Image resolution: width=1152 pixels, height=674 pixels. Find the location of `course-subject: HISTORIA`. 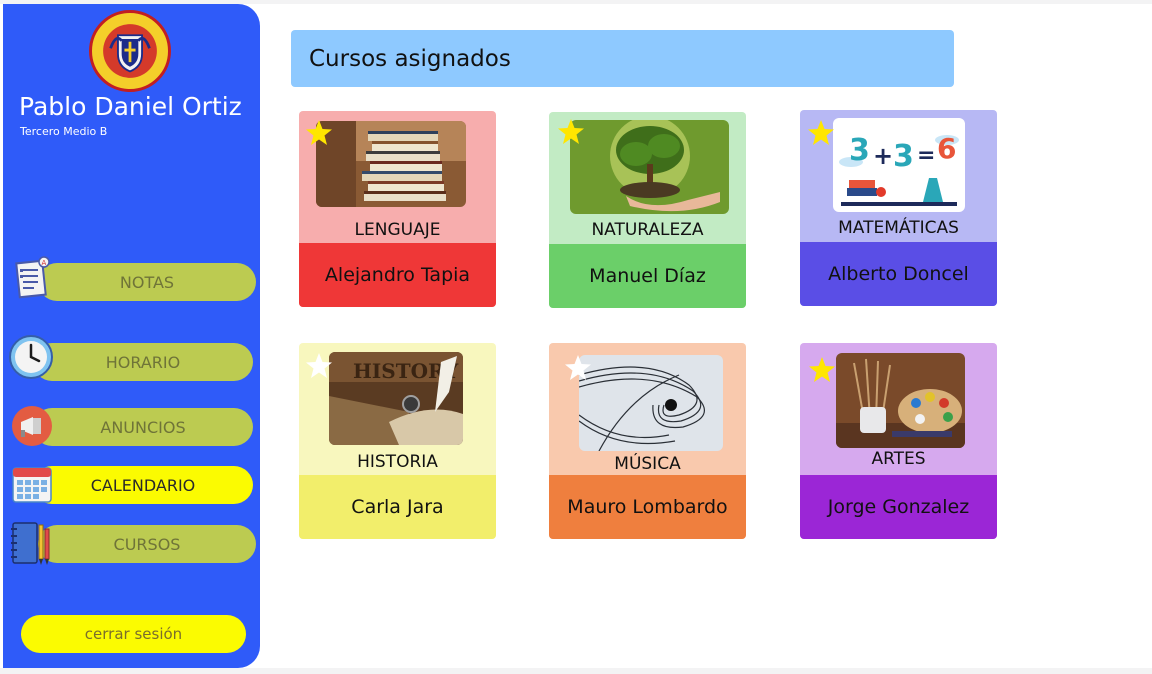

course-subject: HISTORIA is located at coordinates (397, 462).